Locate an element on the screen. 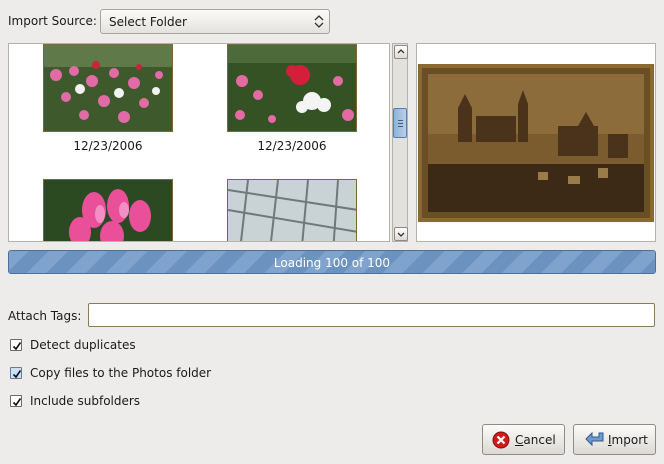 Image resolution: width=664 pixels, height=464 pixels. import-button: Import is located at coordinates (614, 439).